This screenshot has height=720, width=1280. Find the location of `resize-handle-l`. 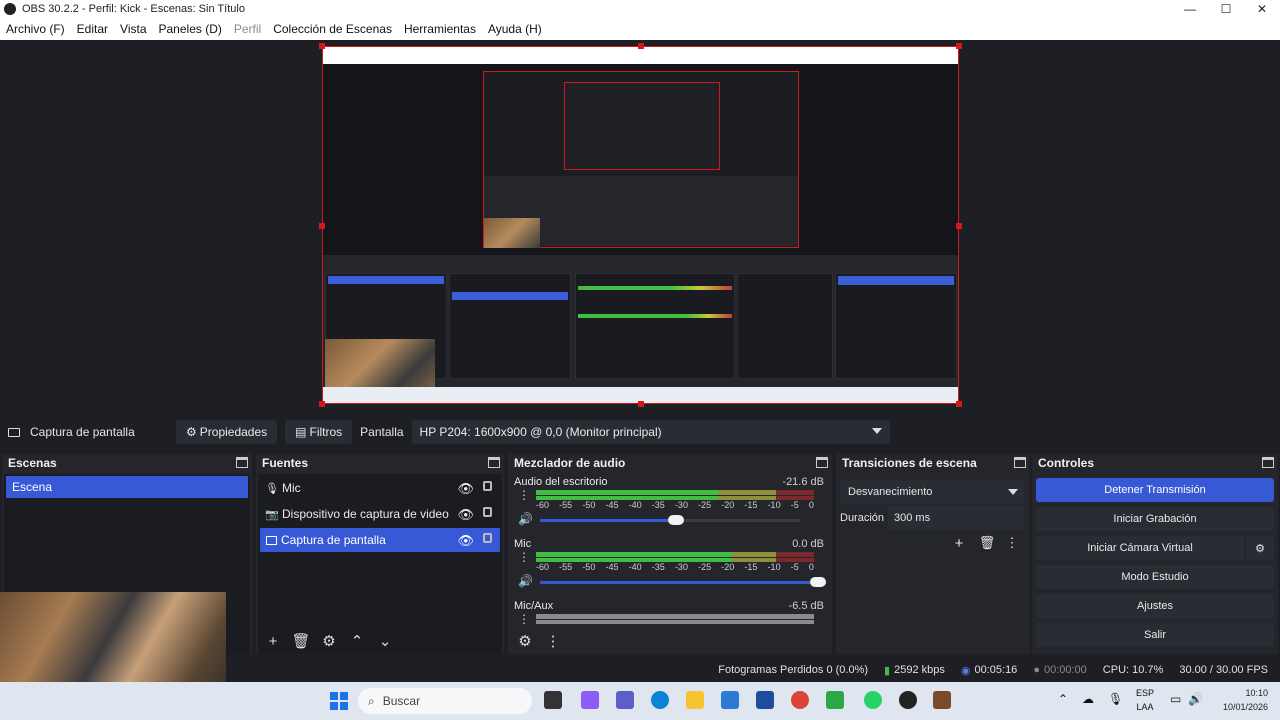

resize-handle-l is located at coordinates (322, 226).